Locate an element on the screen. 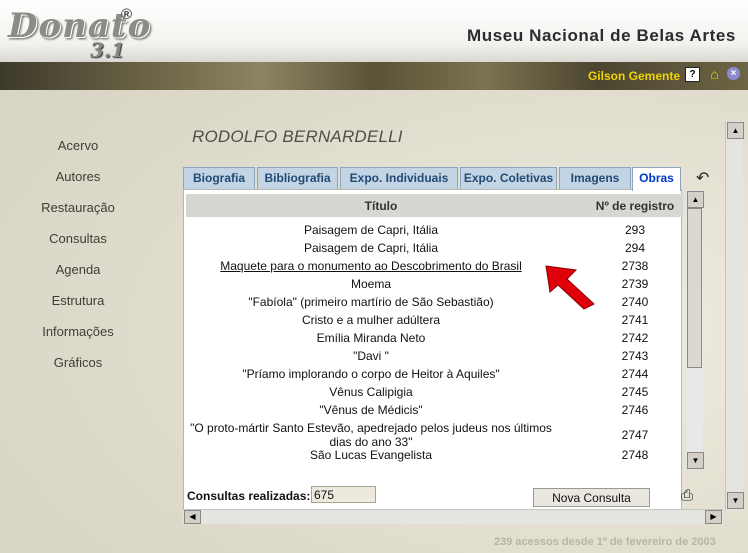  sidebar-item-autores: Autores is located at coordinates (78, 183).